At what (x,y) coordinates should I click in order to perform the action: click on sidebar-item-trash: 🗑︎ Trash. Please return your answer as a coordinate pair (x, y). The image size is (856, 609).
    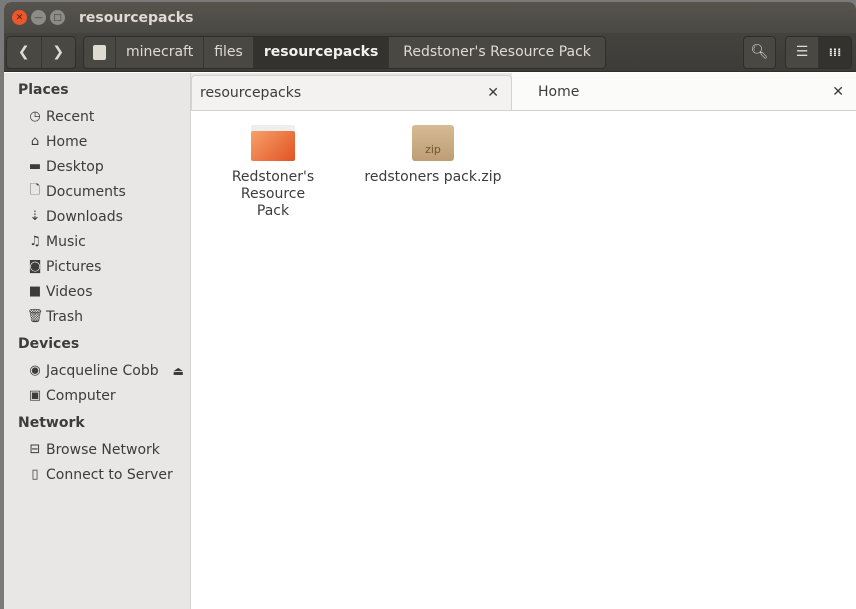
    Looking at the image, I should click on (97, 316).